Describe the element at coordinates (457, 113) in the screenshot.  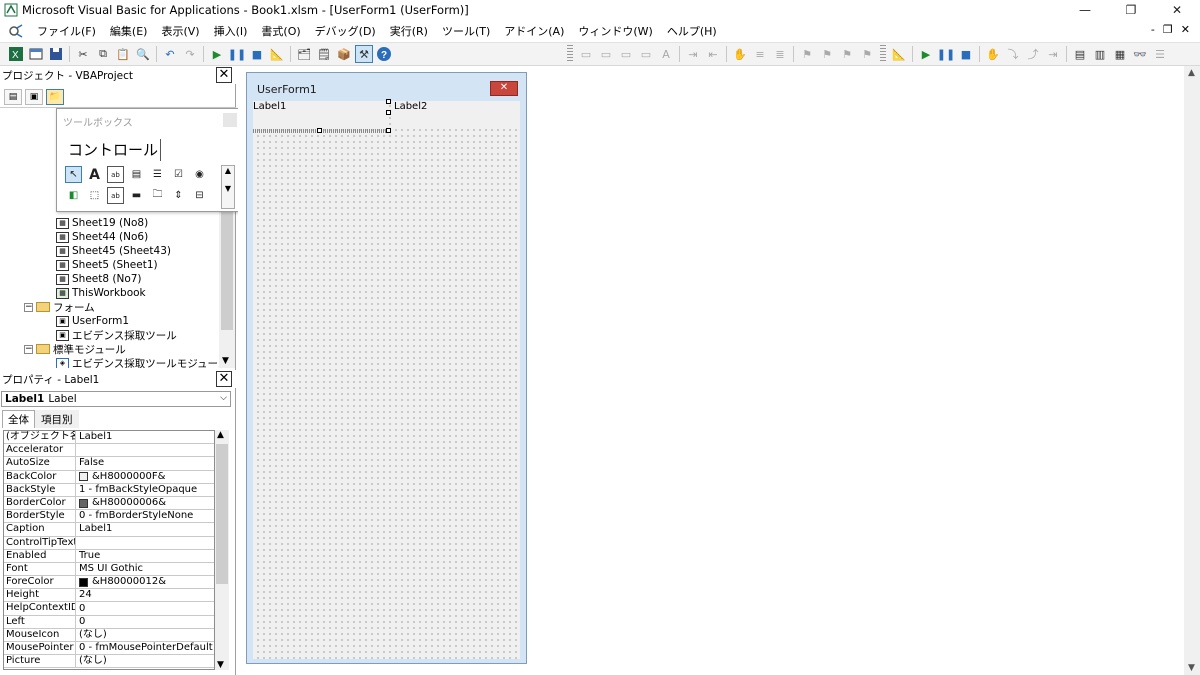
I see `label2-control: Label2` at that location.